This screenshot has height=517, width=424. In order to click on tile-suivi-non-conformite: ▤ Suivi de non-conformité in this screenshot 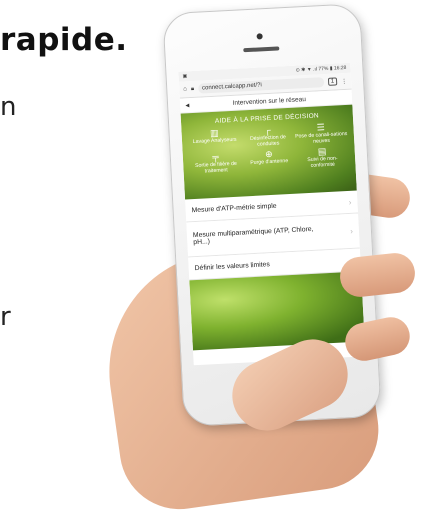, I will do `click(322, 157)`.